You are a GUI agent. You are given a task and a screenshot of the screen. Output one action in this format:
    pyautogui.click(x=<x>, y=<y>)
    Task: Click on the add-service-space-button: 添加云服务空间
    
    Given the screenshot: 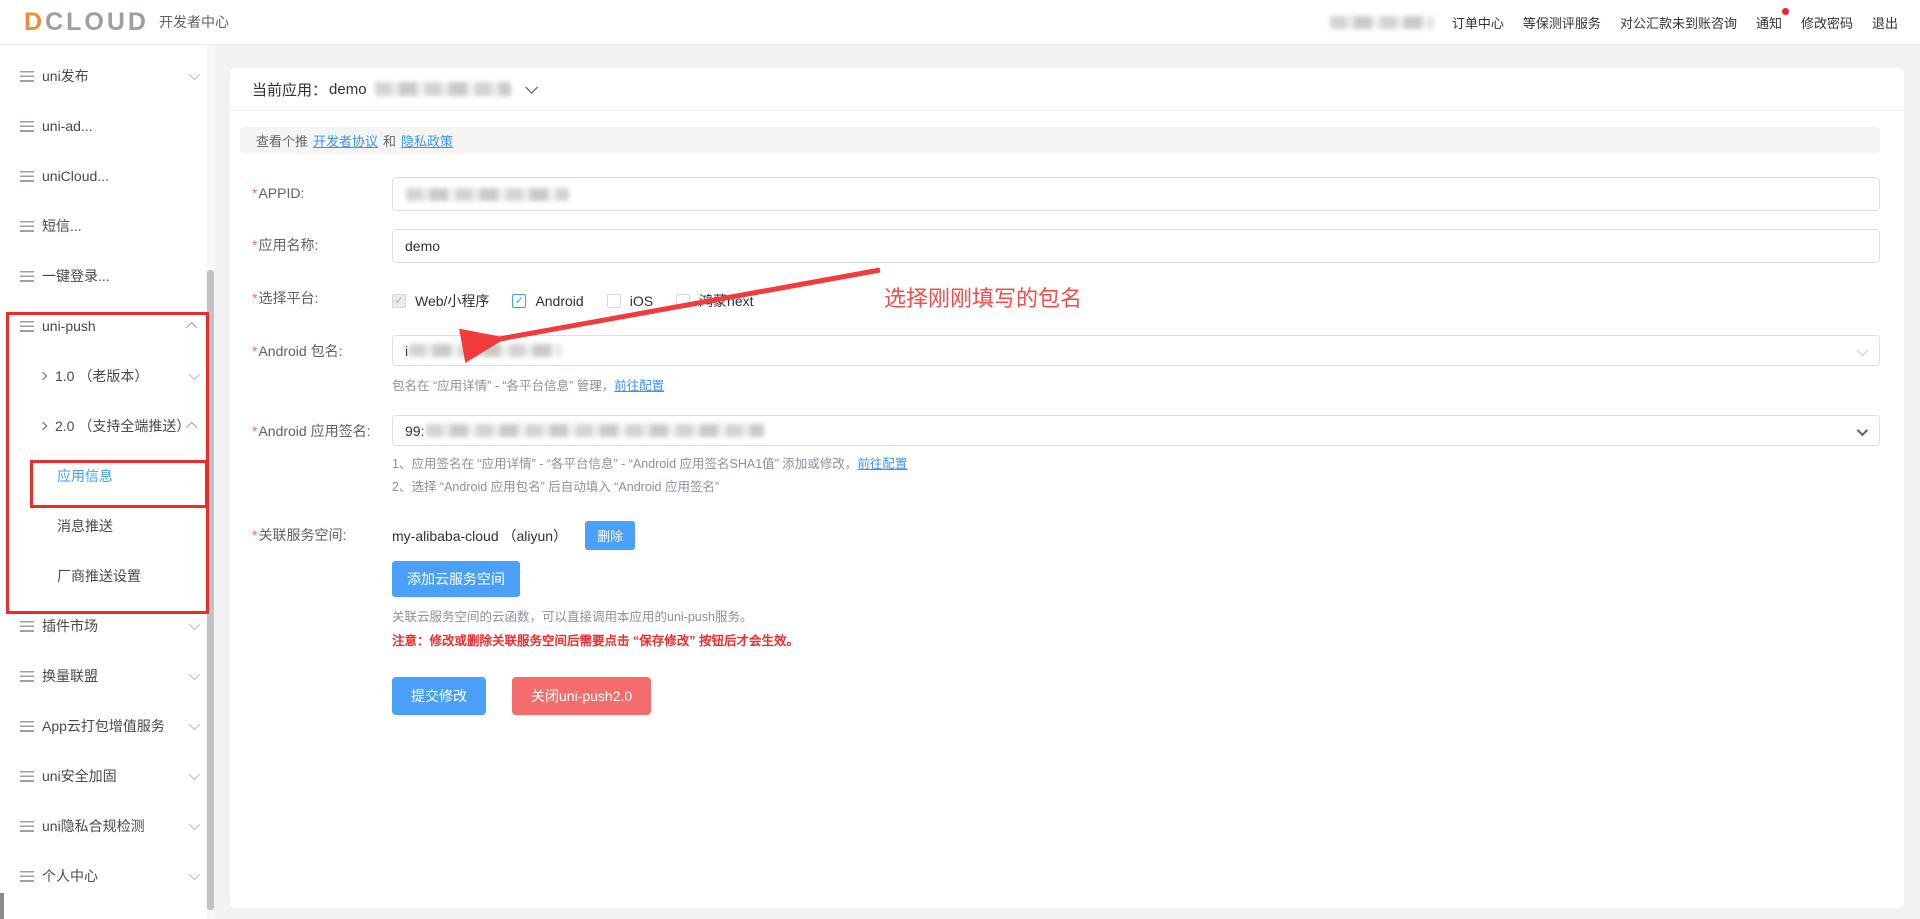 What is the action you would take?
    pyautogui.click(x=456, y=579)
    